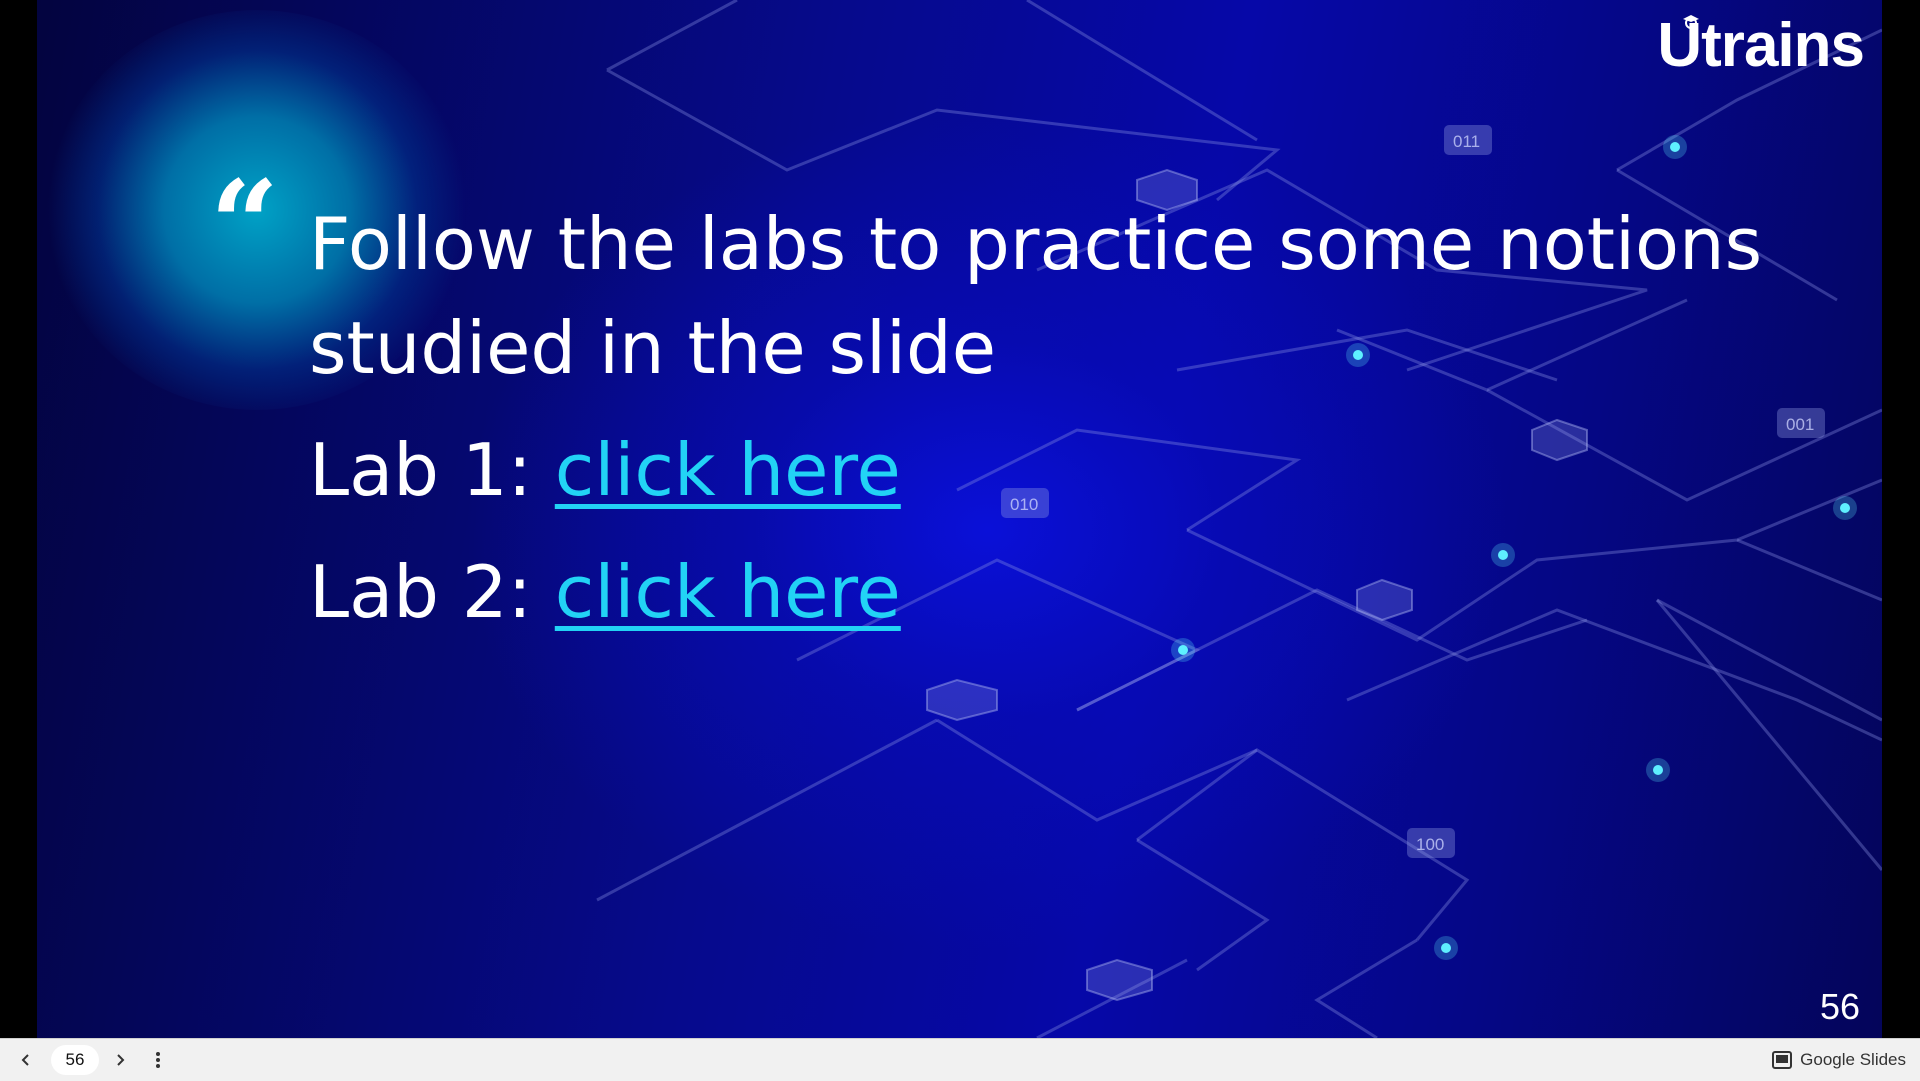  I want to click on google-slides-brand: Google Slides, so click(1839, 1060).